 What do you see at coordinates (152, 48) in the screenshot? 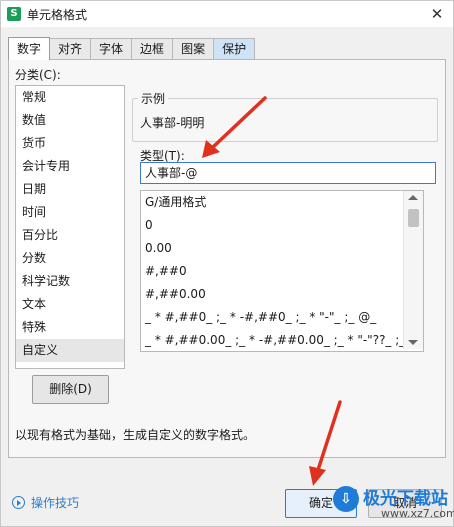
I see `tab-border: 边框` at bounding box center [152, 48].